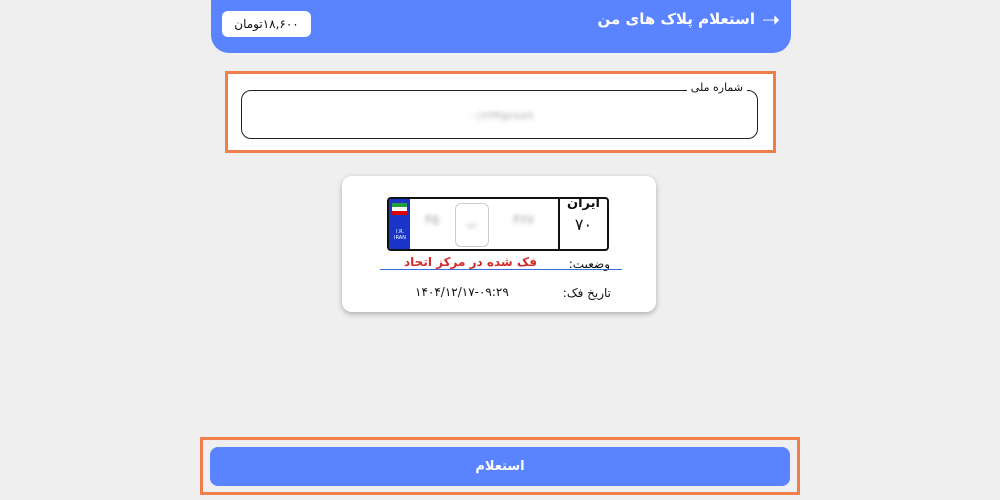 This screenshot has width=1000, height=500. What do you see at coordinates (400, 235) in the screenshot?
I see `plate-country-code: I.R. IRAN` at bounding box center [400, 235].